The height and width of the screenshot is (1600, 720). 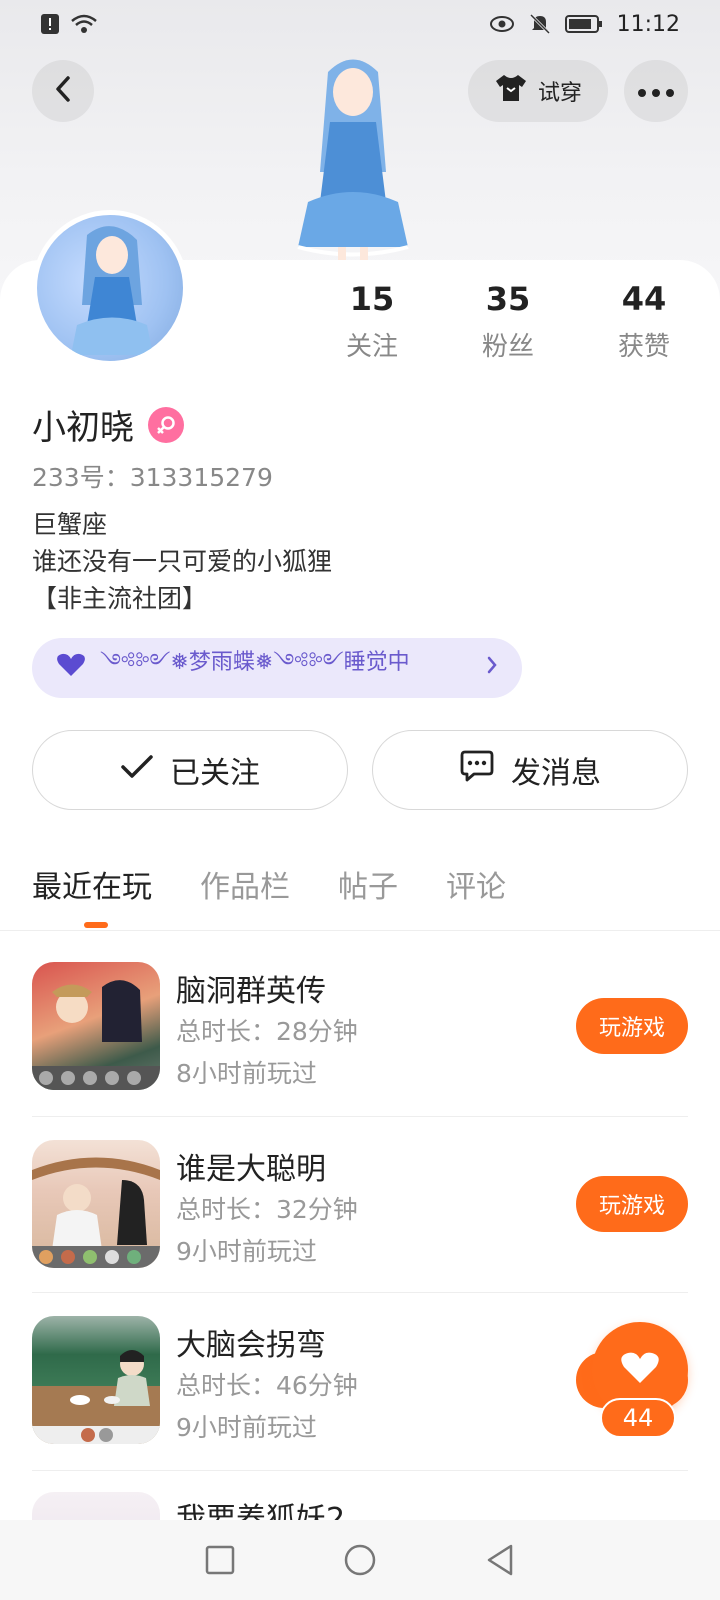 What do you see at coordinates (83, 428) in the screenshot?
I see `username: 小初晓` at bounding box center [83, 428].